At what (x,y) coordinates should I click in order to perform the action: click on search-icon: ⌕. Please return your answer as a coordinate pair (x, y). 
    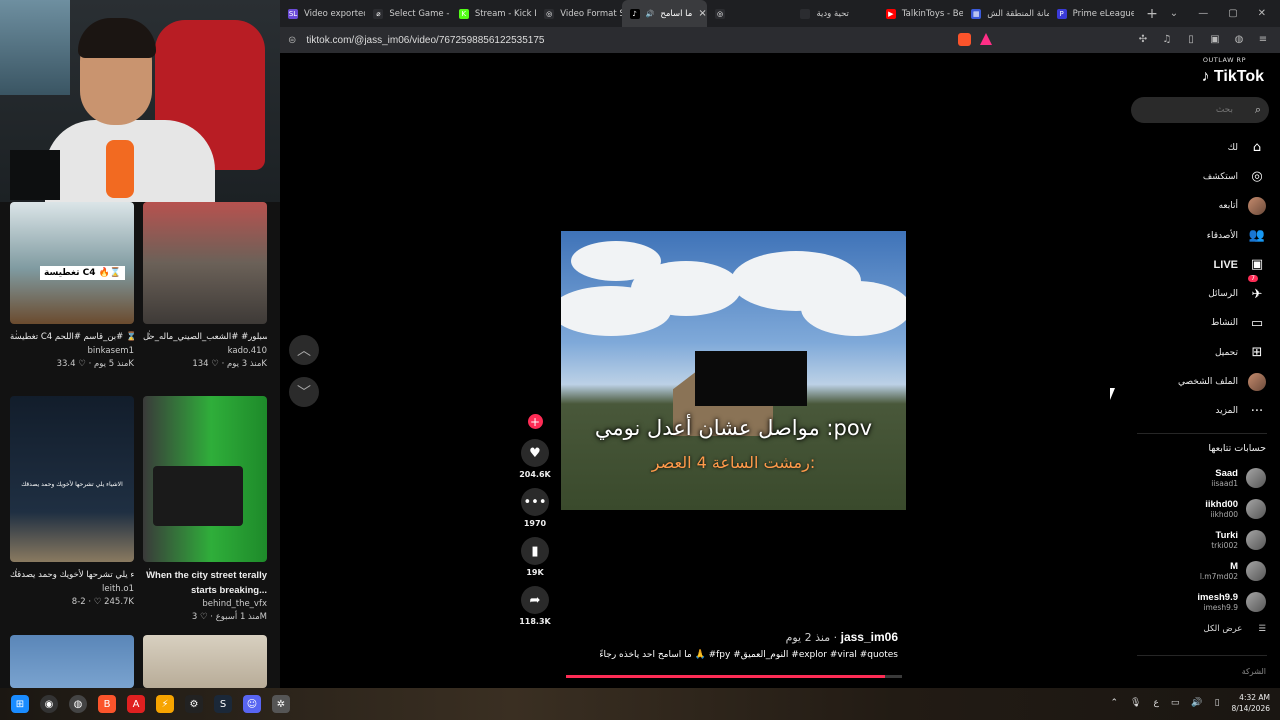
    Looking at the image, I should click on (1258, 110).